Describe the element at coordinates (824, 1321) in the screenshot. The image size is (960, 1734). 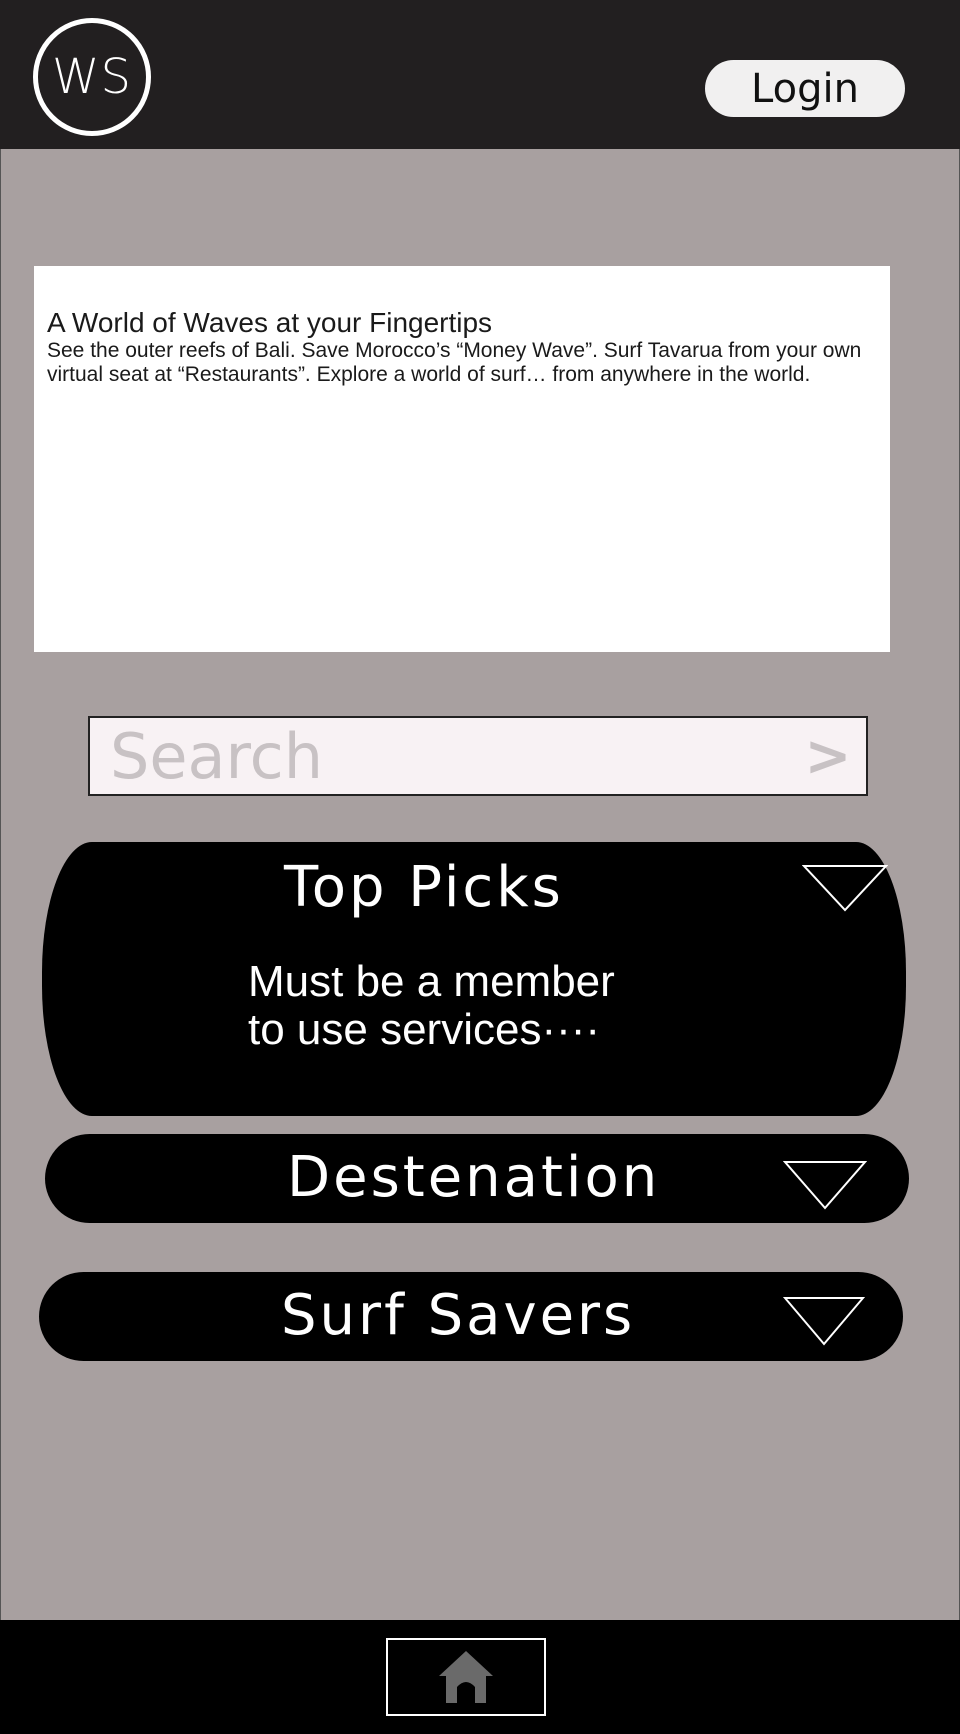
I see `surf-savers-dropdown-icon` at that location.